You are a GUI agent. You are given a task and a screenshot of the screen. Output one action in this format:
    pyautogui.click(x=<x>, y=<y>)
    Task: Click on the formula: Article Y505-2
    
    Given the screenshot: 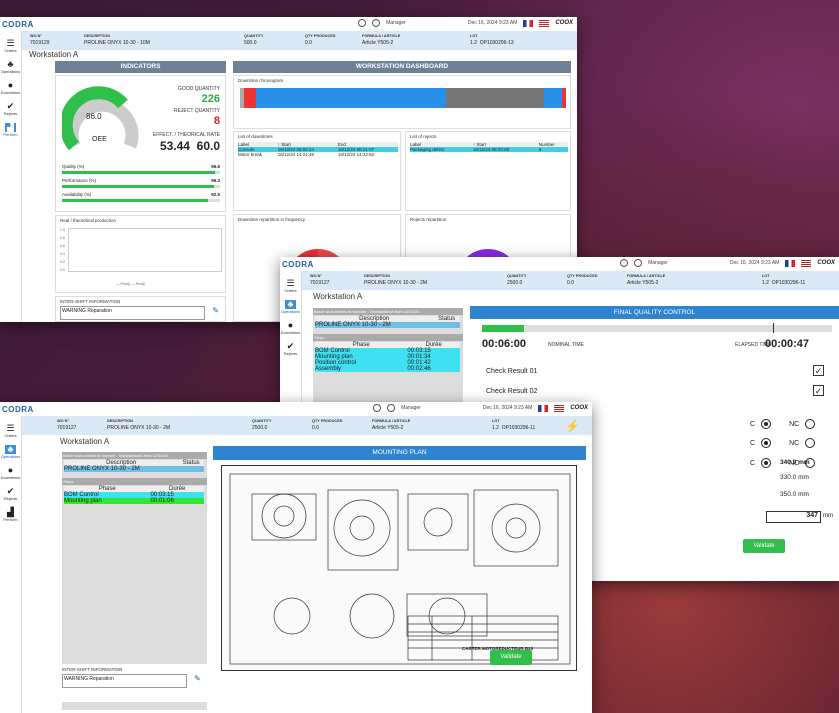 What is the action you would take?
    pyautogui.click(x=378, y=43)
    